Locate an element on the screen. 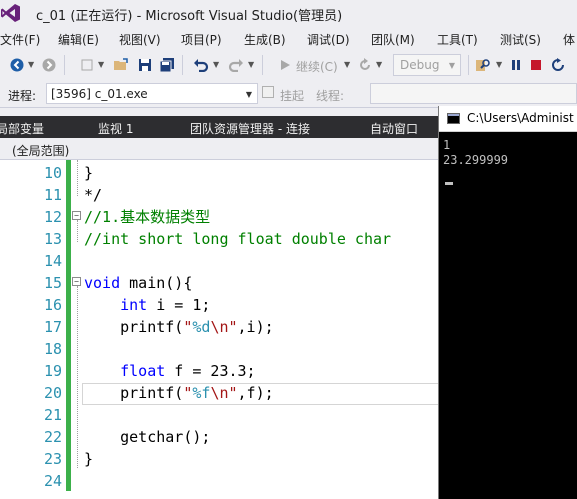  code-text: printf("%d\n",i); is located at coordinates (179, 327).